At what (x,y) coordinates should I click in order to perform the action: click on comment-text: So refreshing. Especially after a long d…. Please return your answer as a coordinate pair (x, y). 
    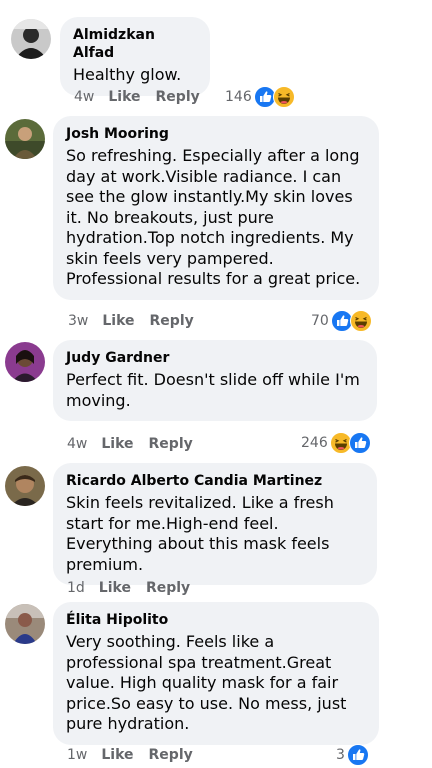
    Looking at the image, I should click on (213, 217).